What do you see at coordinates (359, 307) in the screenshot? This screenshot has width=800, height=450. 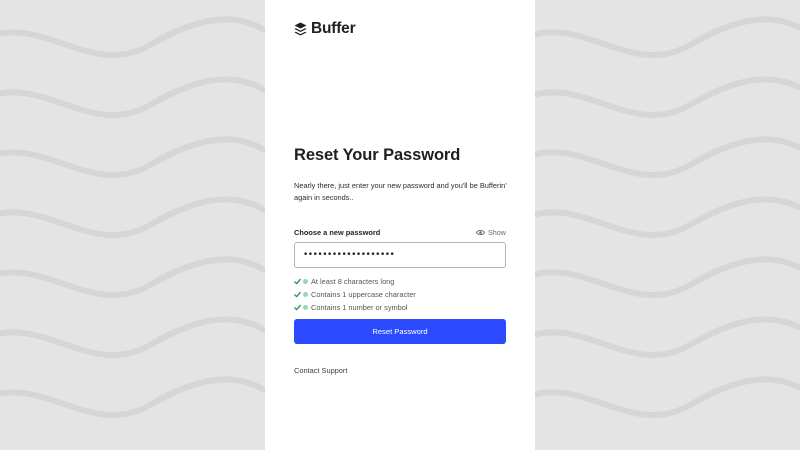 I see `requirement-text: Contains 1 number or symbol` at bounding box center [359, 307].